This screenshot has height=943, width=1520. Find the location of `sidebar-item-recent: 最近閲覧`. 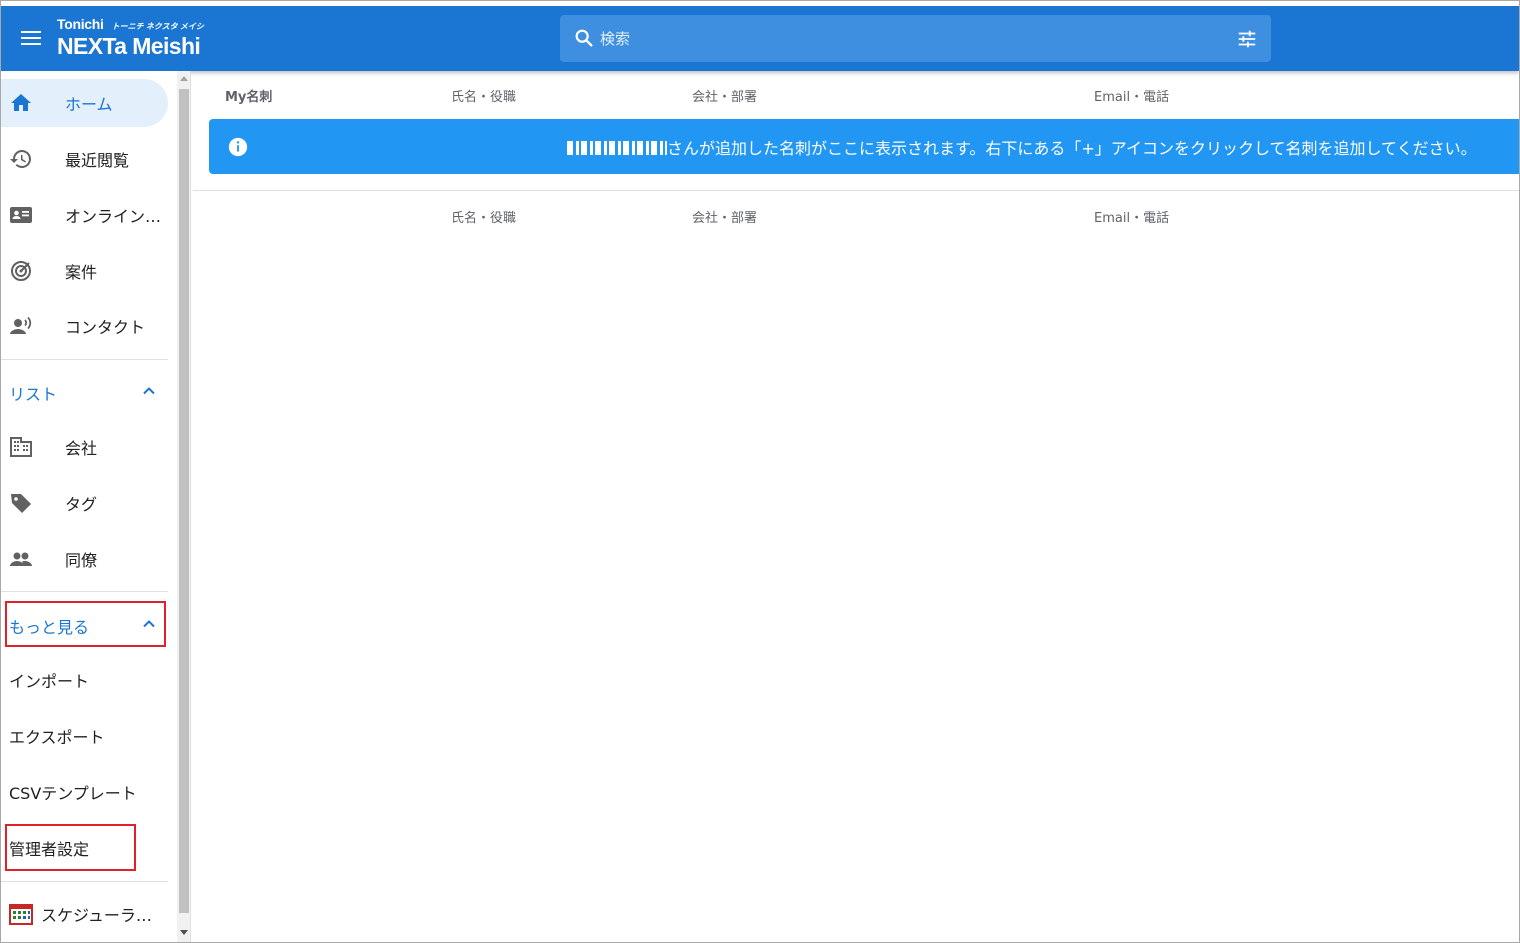

sidebar-item-recent: 最近閲覧 is located at coordinates (84, 159).